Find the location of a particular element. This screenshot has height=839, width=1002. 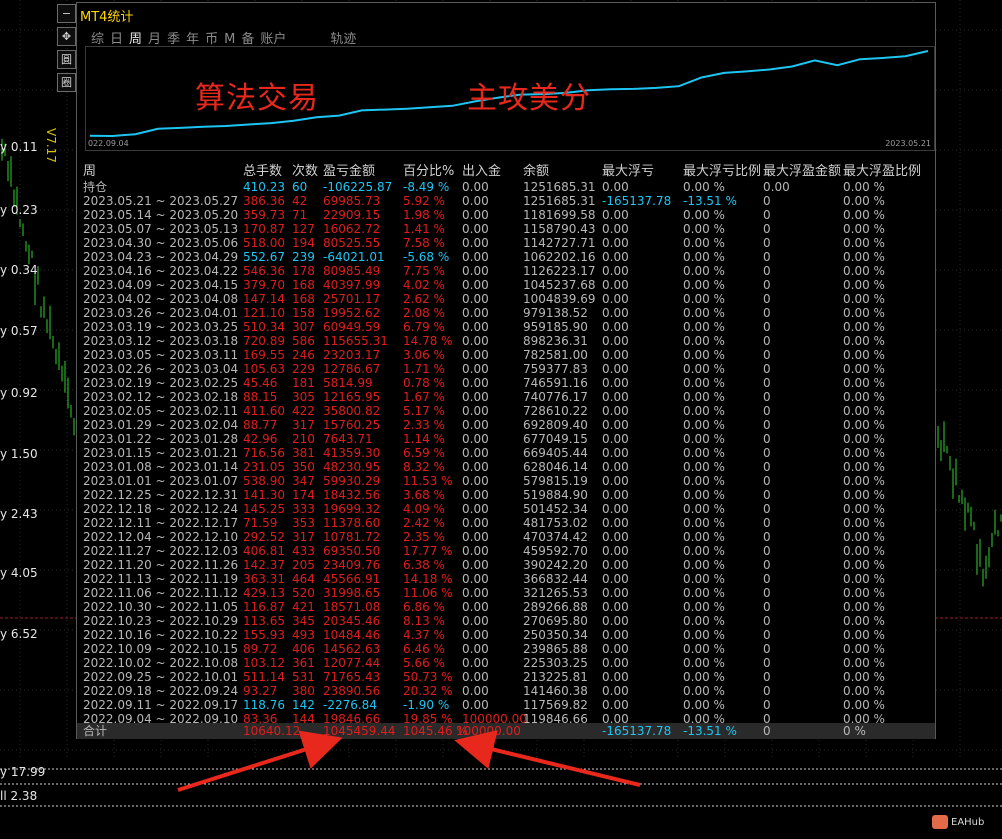

arrow-right is located at coordinates (547, 758).